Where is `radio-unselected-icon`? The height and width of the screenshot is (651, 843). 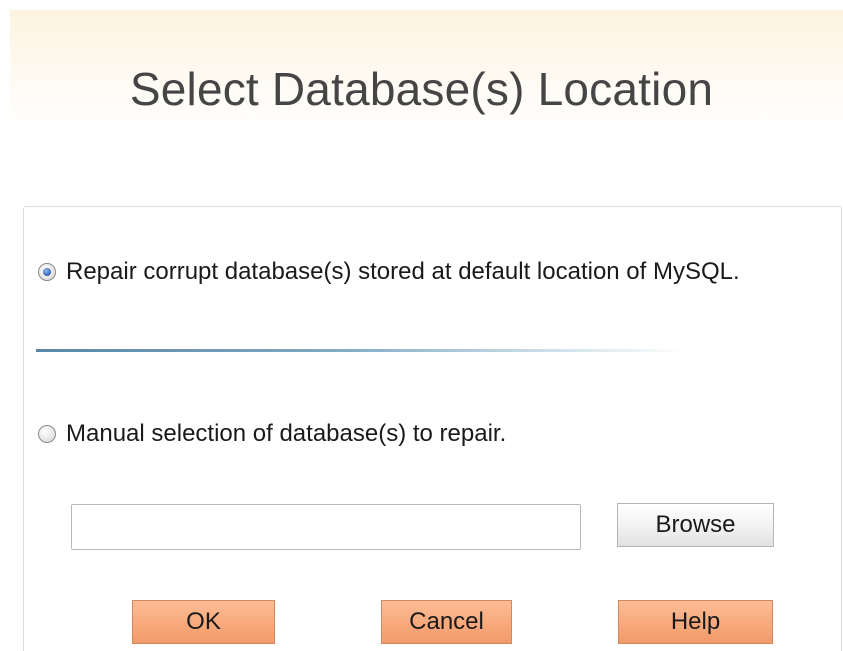
radio-unselected-icon is located at coordinates (47, 434).